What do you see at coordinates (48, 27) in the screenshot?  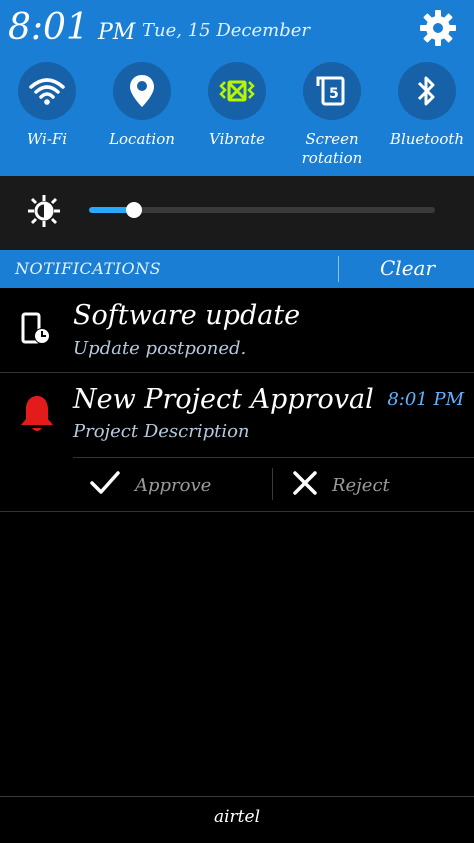 I see `clock-time: 8:01` at bounding box center [48, 27].